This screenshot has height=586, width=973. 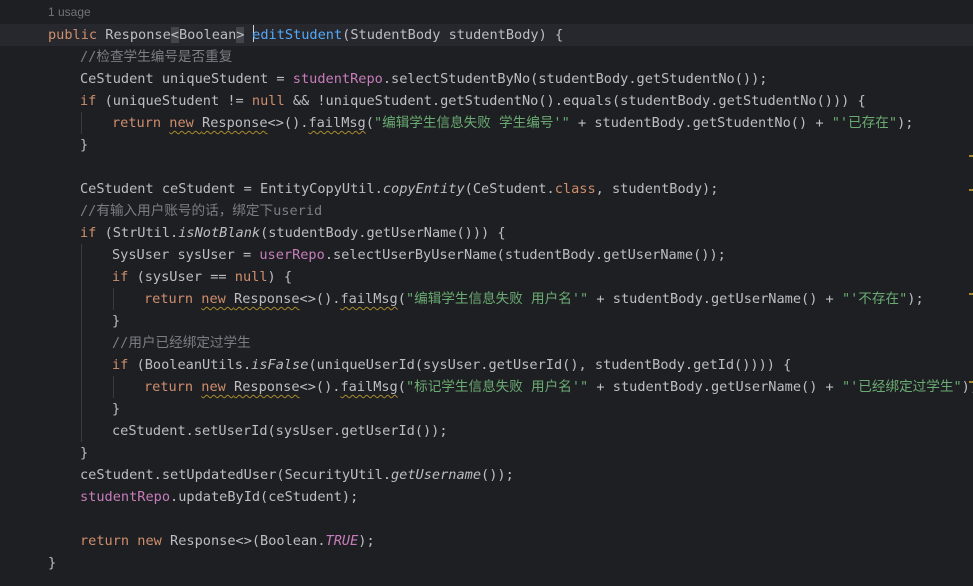 What do you see at coordinates (715, 299) in the screenshot?
I see `code-token: + studentBody.getUserName() +` at bounding box center [715, 299].